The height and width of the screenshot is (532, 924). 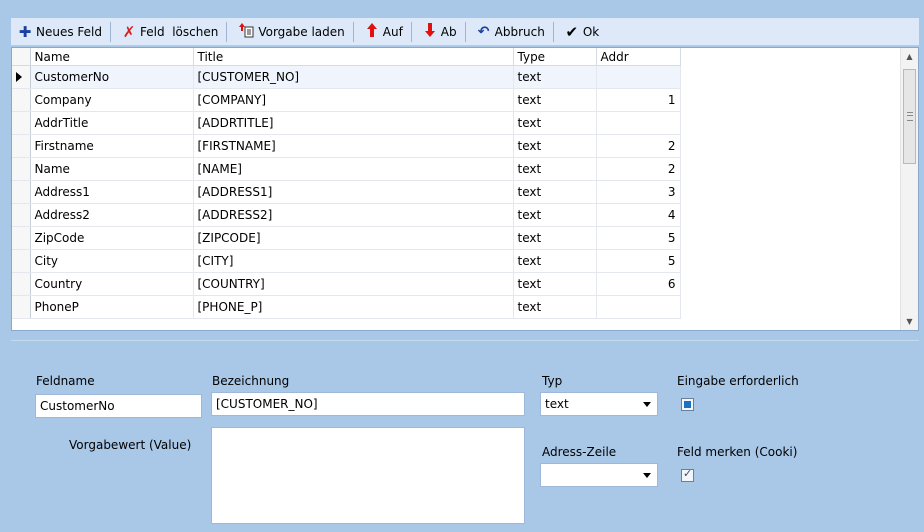 I want to click on table-row: CustomerNo [CUSTOMER_NO] text, so click(x=346, y=77).